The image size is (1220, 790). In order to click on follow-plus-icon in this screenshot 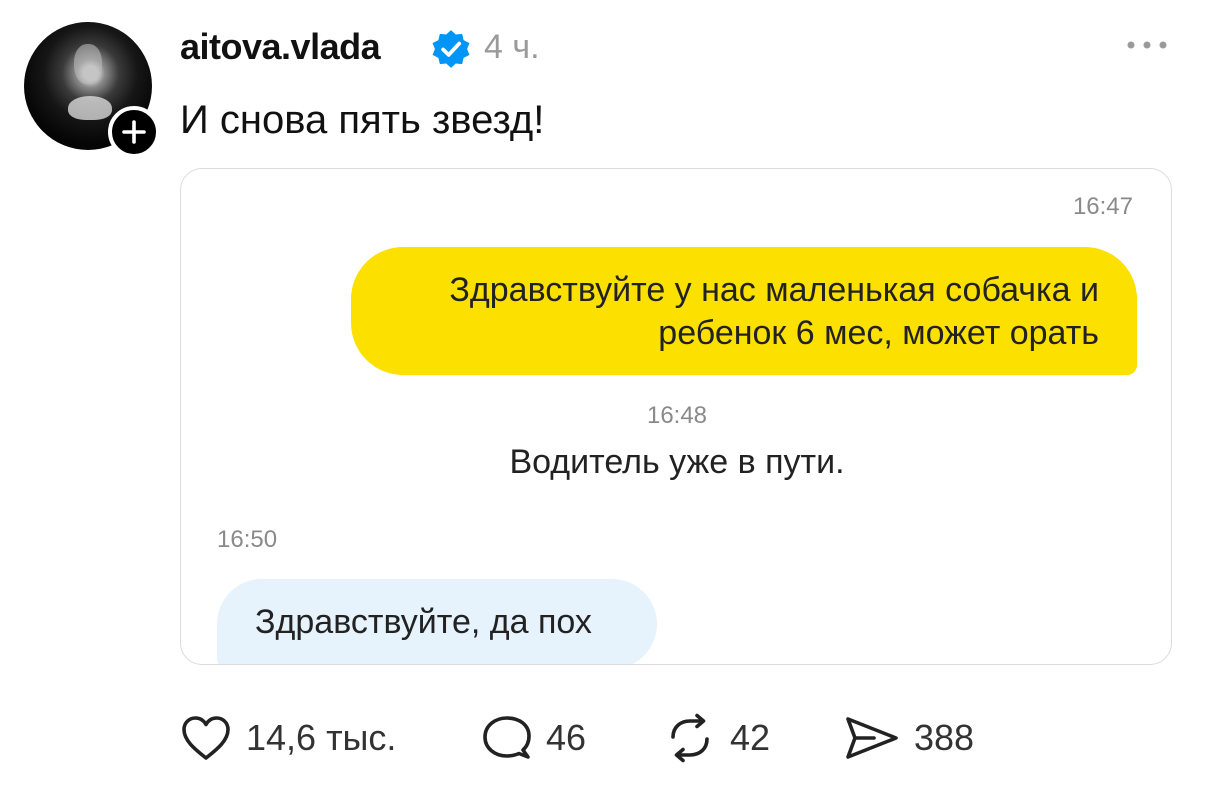, I will do `click(134, 132)`.